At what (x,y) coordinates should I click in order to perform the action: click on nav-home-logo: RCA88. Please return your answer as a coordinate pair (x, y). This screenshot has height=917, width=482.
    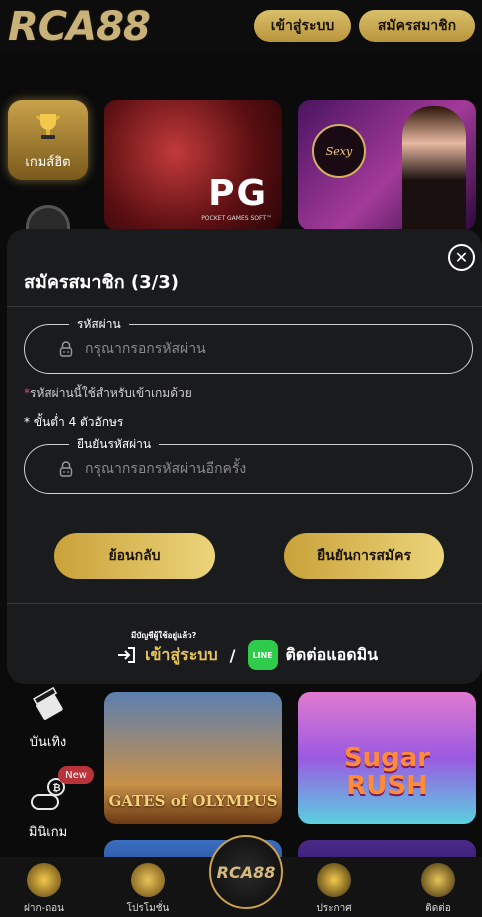
    Looking at the image, I should click on (246, 872).